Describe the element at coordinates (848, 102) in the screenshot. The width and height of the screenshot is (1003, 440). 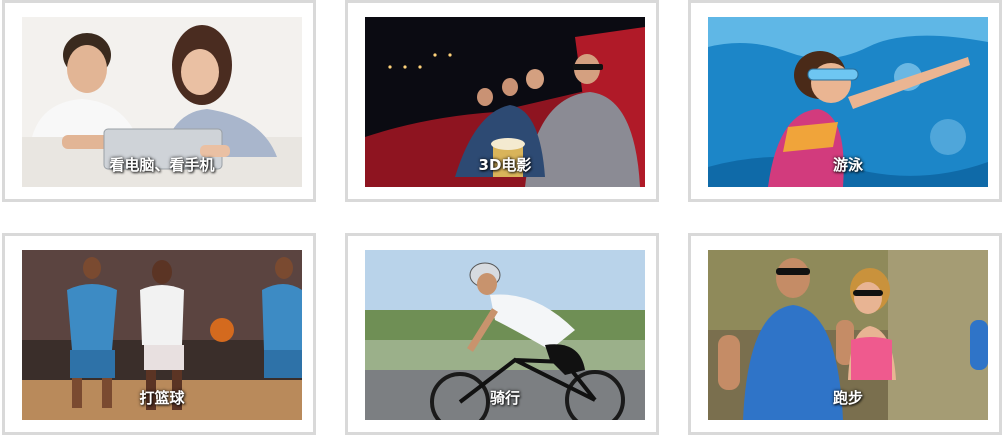
I see `girl-swimming-photo: 游泳` at that location.